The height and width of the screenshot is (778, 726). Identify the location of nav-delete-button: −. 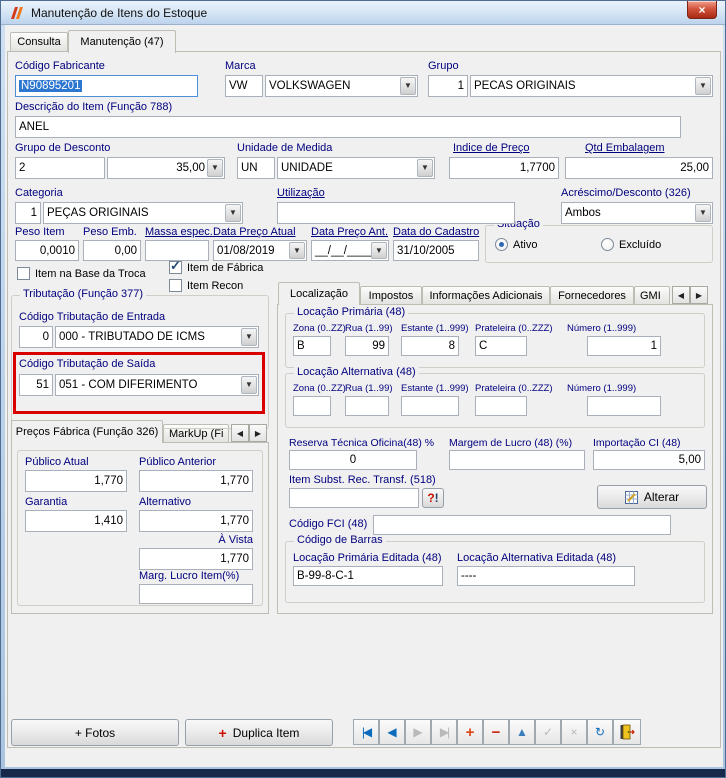
(496, 732).